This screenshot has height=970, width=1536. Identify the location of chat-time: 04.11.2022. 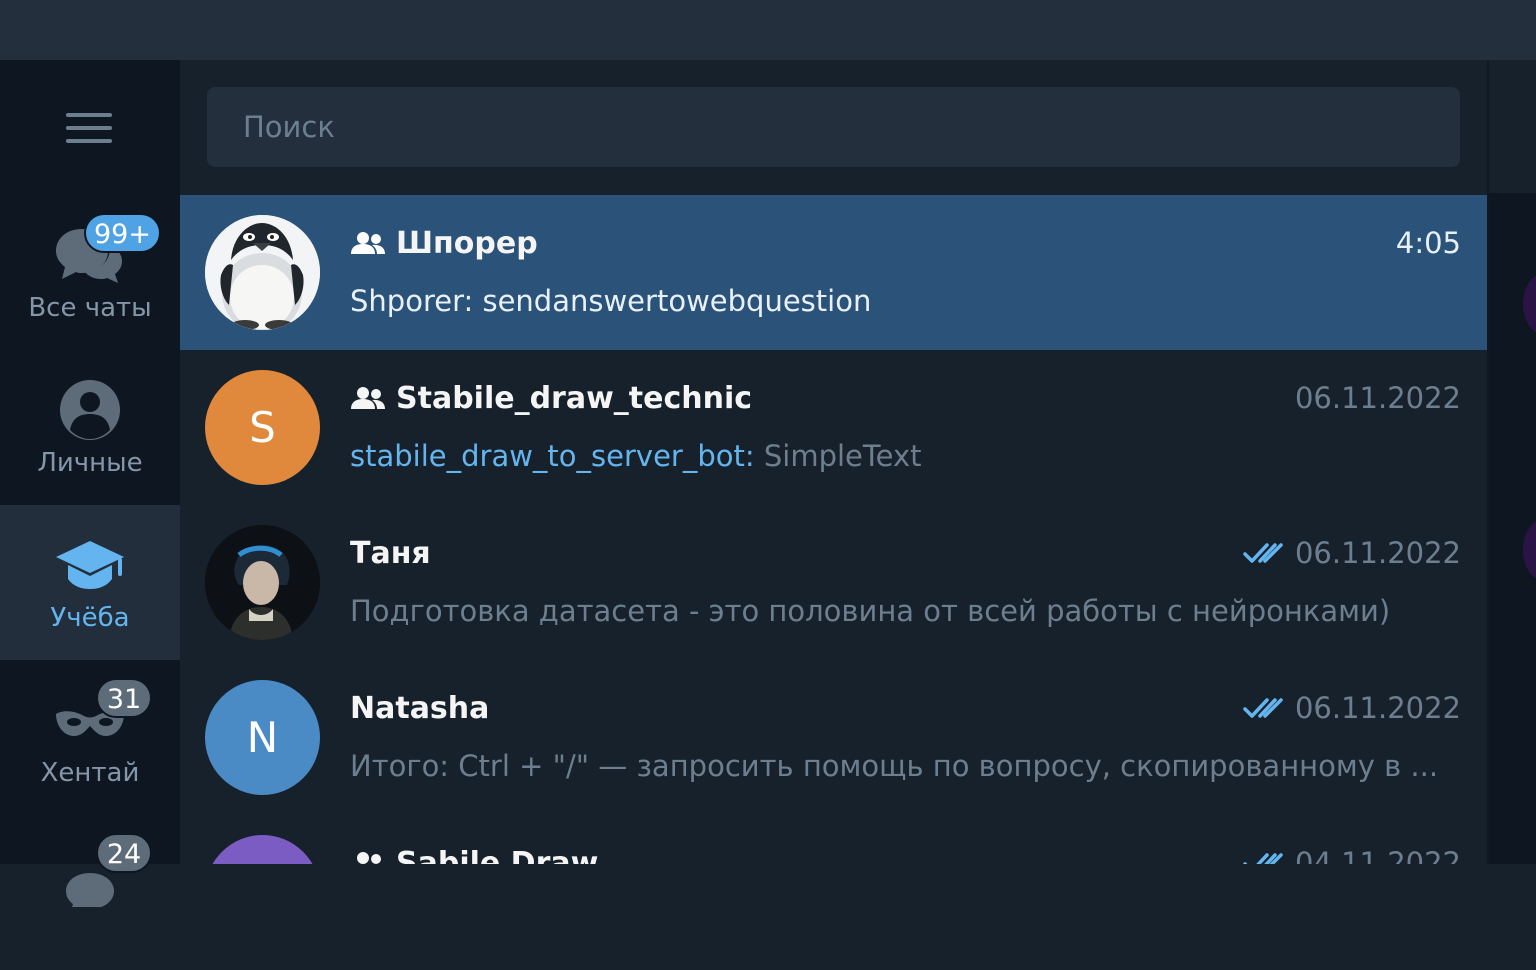
(1352, 853).